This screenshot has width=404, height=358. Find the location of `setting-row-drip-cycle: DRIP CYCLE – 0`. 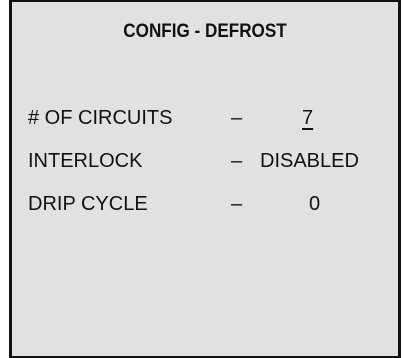

setting-row-drip-cycle: DRIP CYCLE – 0 is located at coordinates (213, 204).